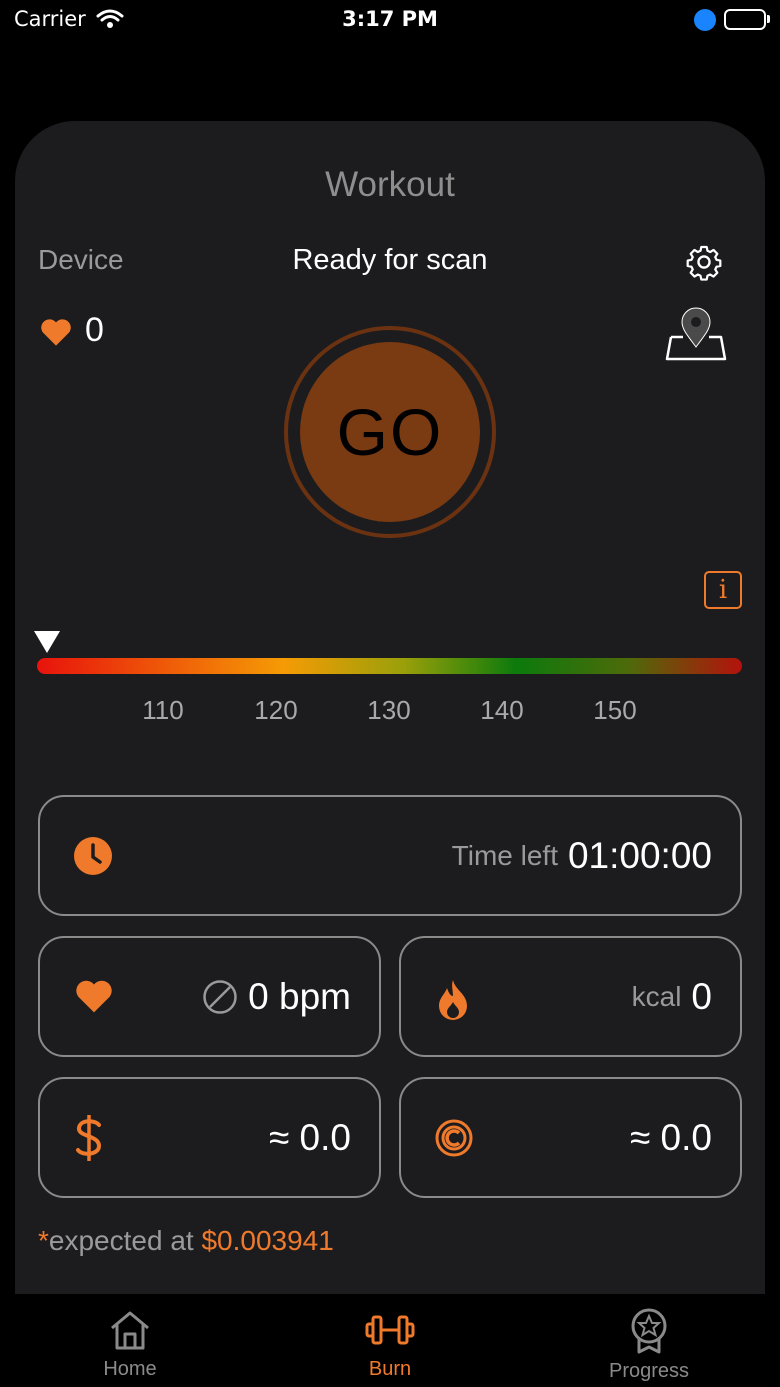  I want to click on usd-earnings-value: ≈ 0.0, so click(309, 1137).